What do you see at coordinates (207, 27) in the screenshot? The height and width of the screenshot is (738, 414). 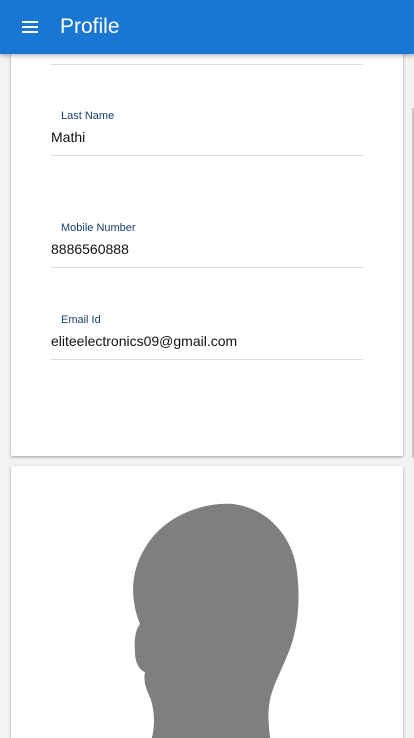 I see `app-bar: Profile` at bounding box center [207, 27].